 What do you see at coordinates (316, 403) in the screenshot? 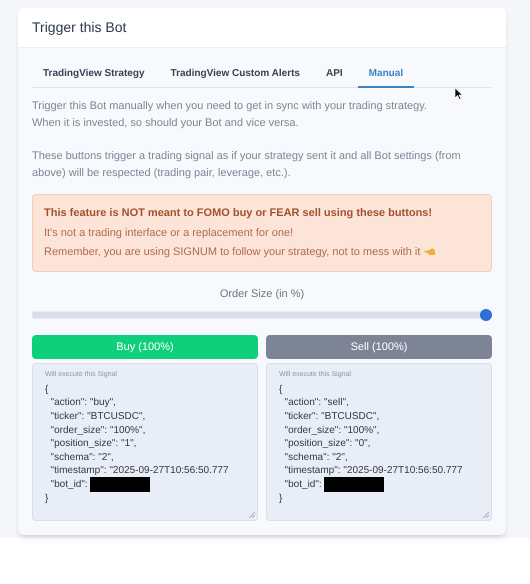
I see `code-line: "action": "sell",` at bounding box center [316, 403].